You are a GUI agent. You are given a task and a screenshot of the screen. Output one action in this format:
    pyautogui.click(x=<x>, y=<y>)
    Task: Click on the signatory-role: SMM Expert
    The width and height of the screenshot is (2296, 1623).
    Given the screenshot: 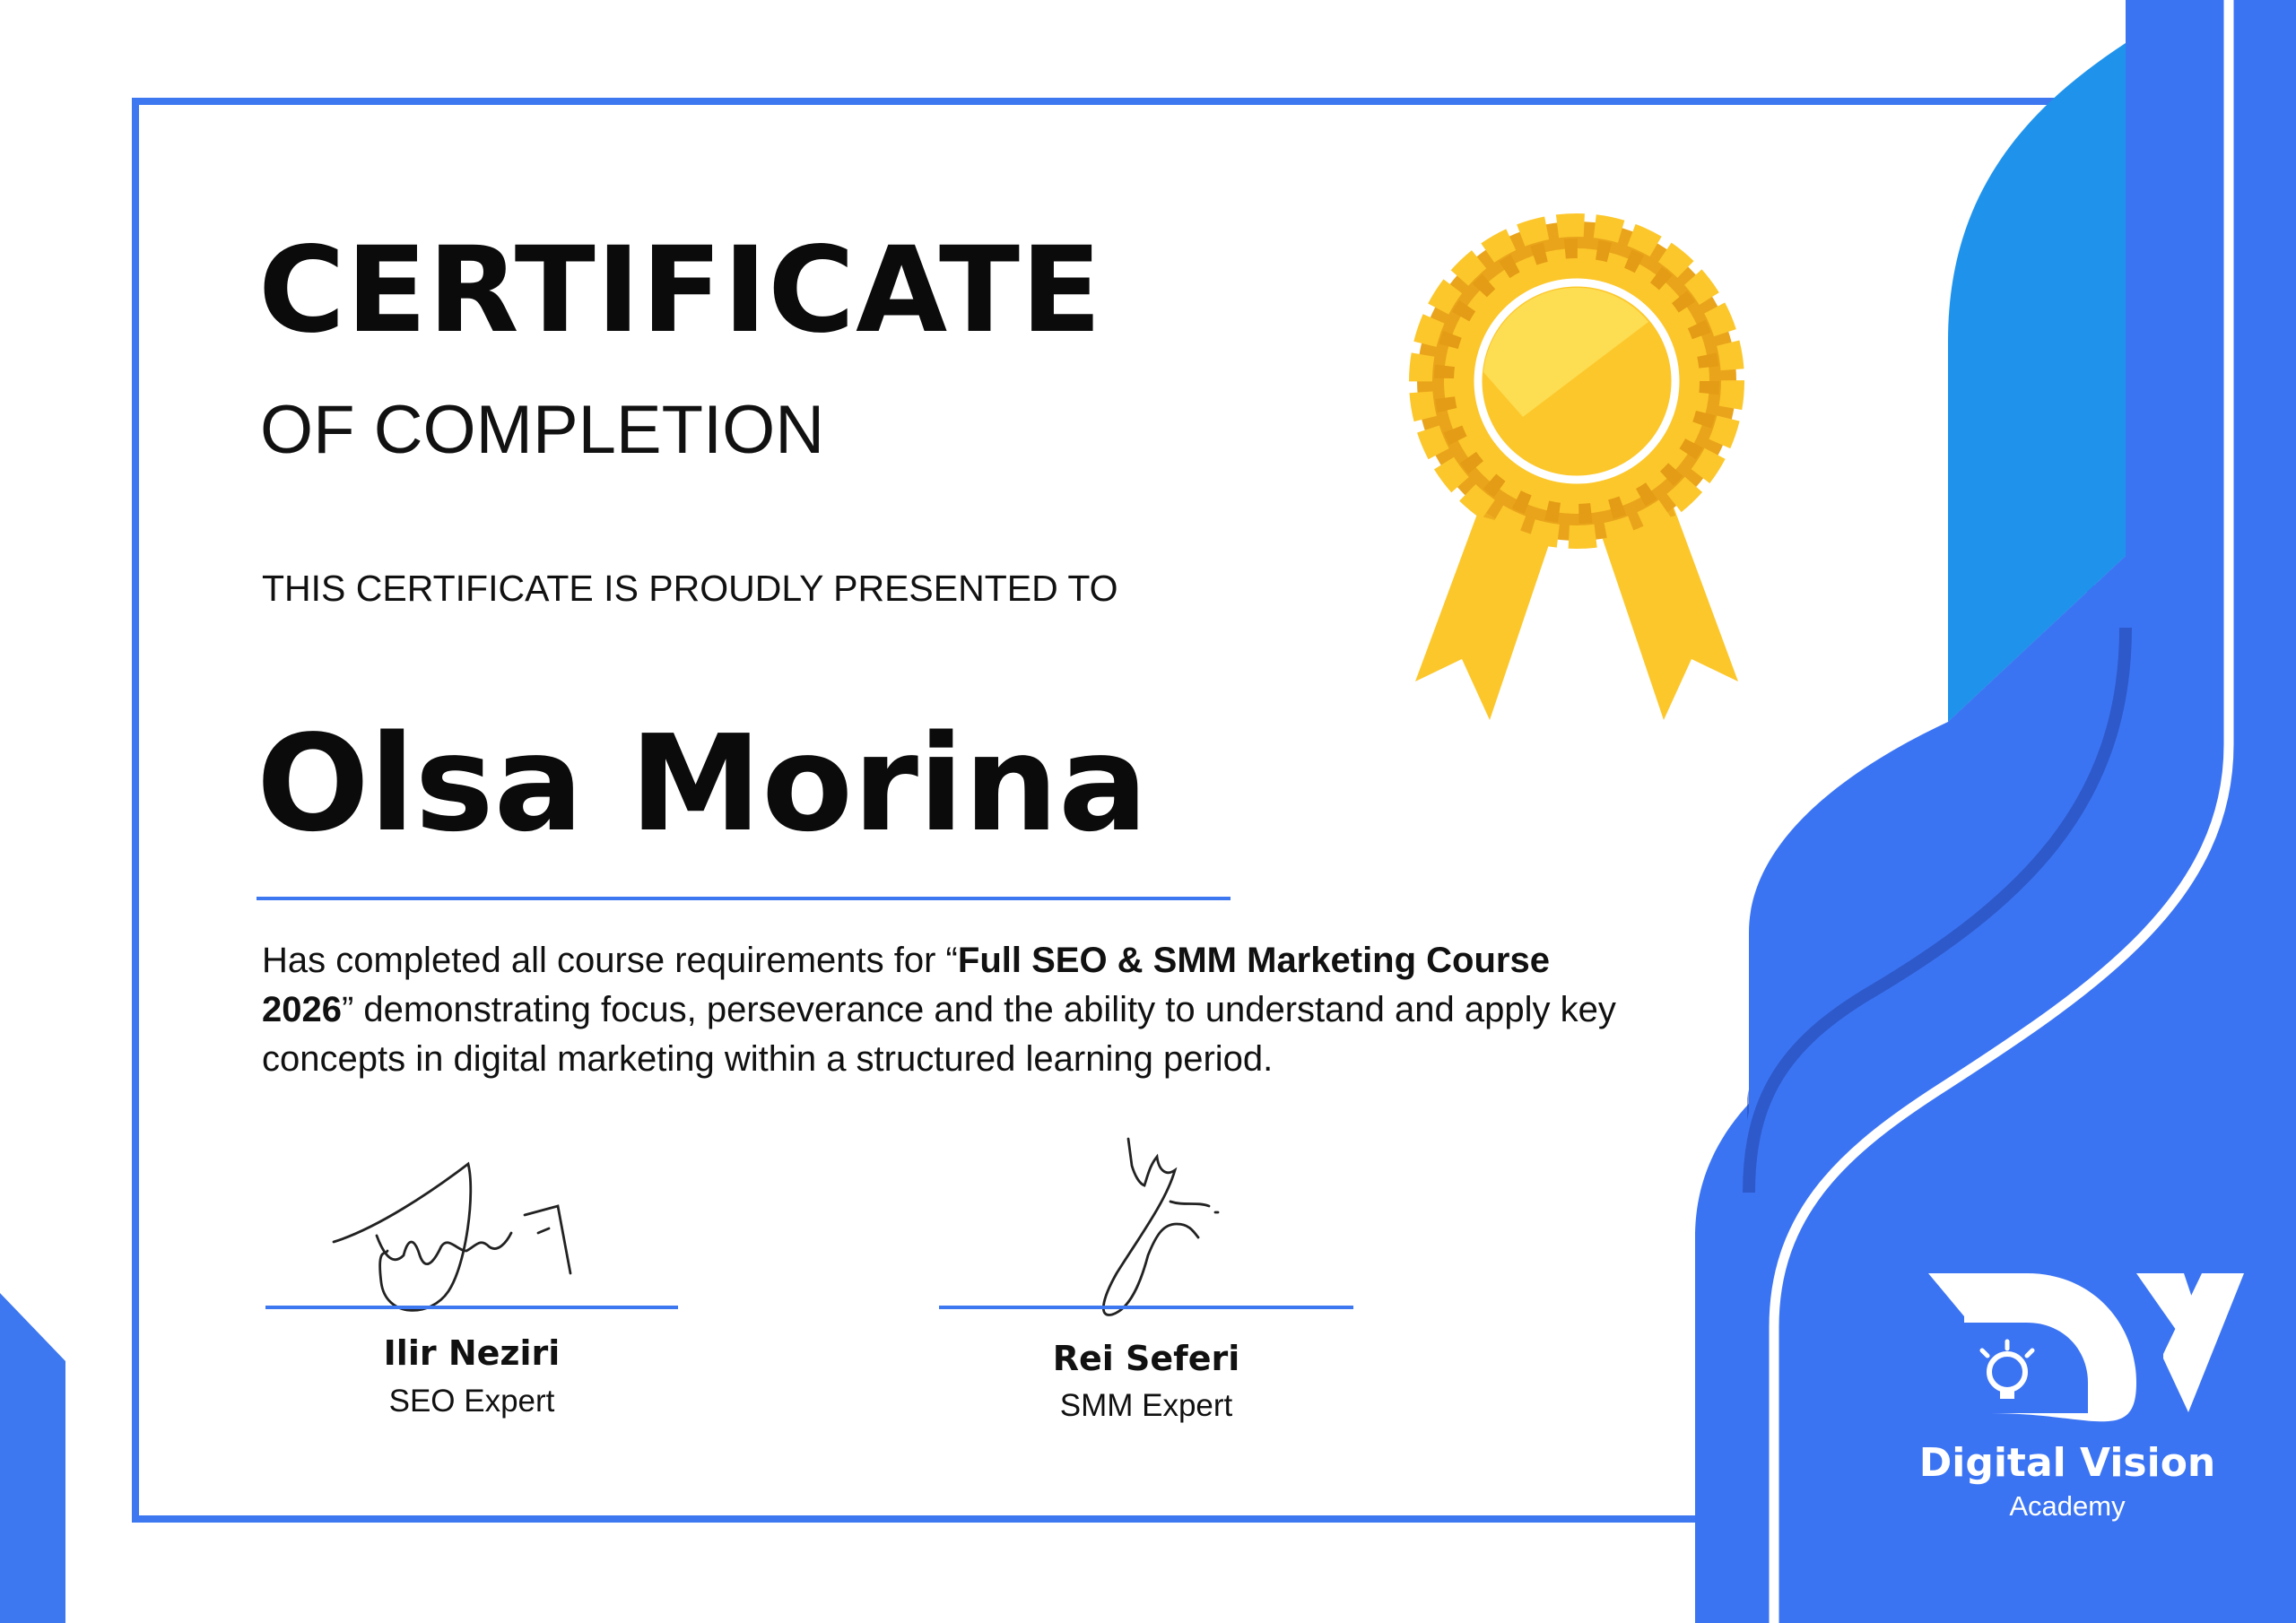 What is the action you would take?
    pyautogui.click(x=1146, y=1405)
    